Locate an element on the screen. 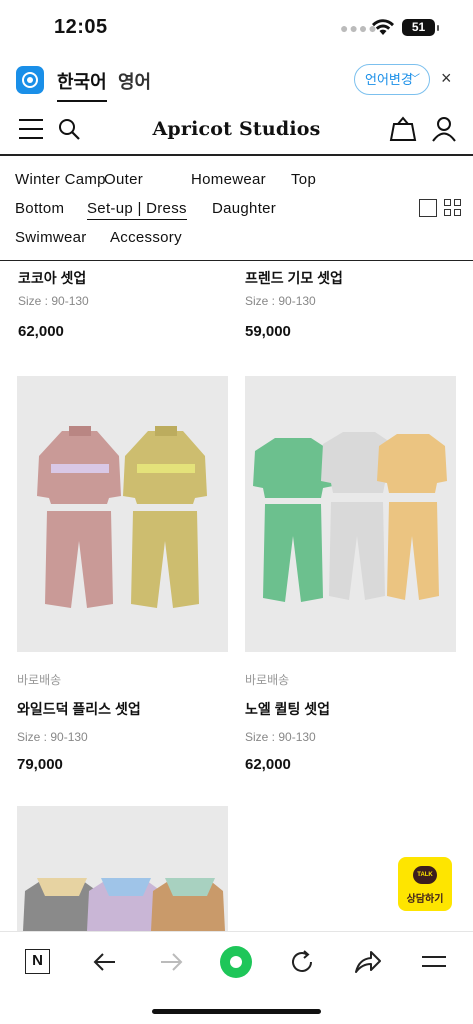 The image size is (473, 1024). status-time: 12:05 is located at coordinates (81, 27).